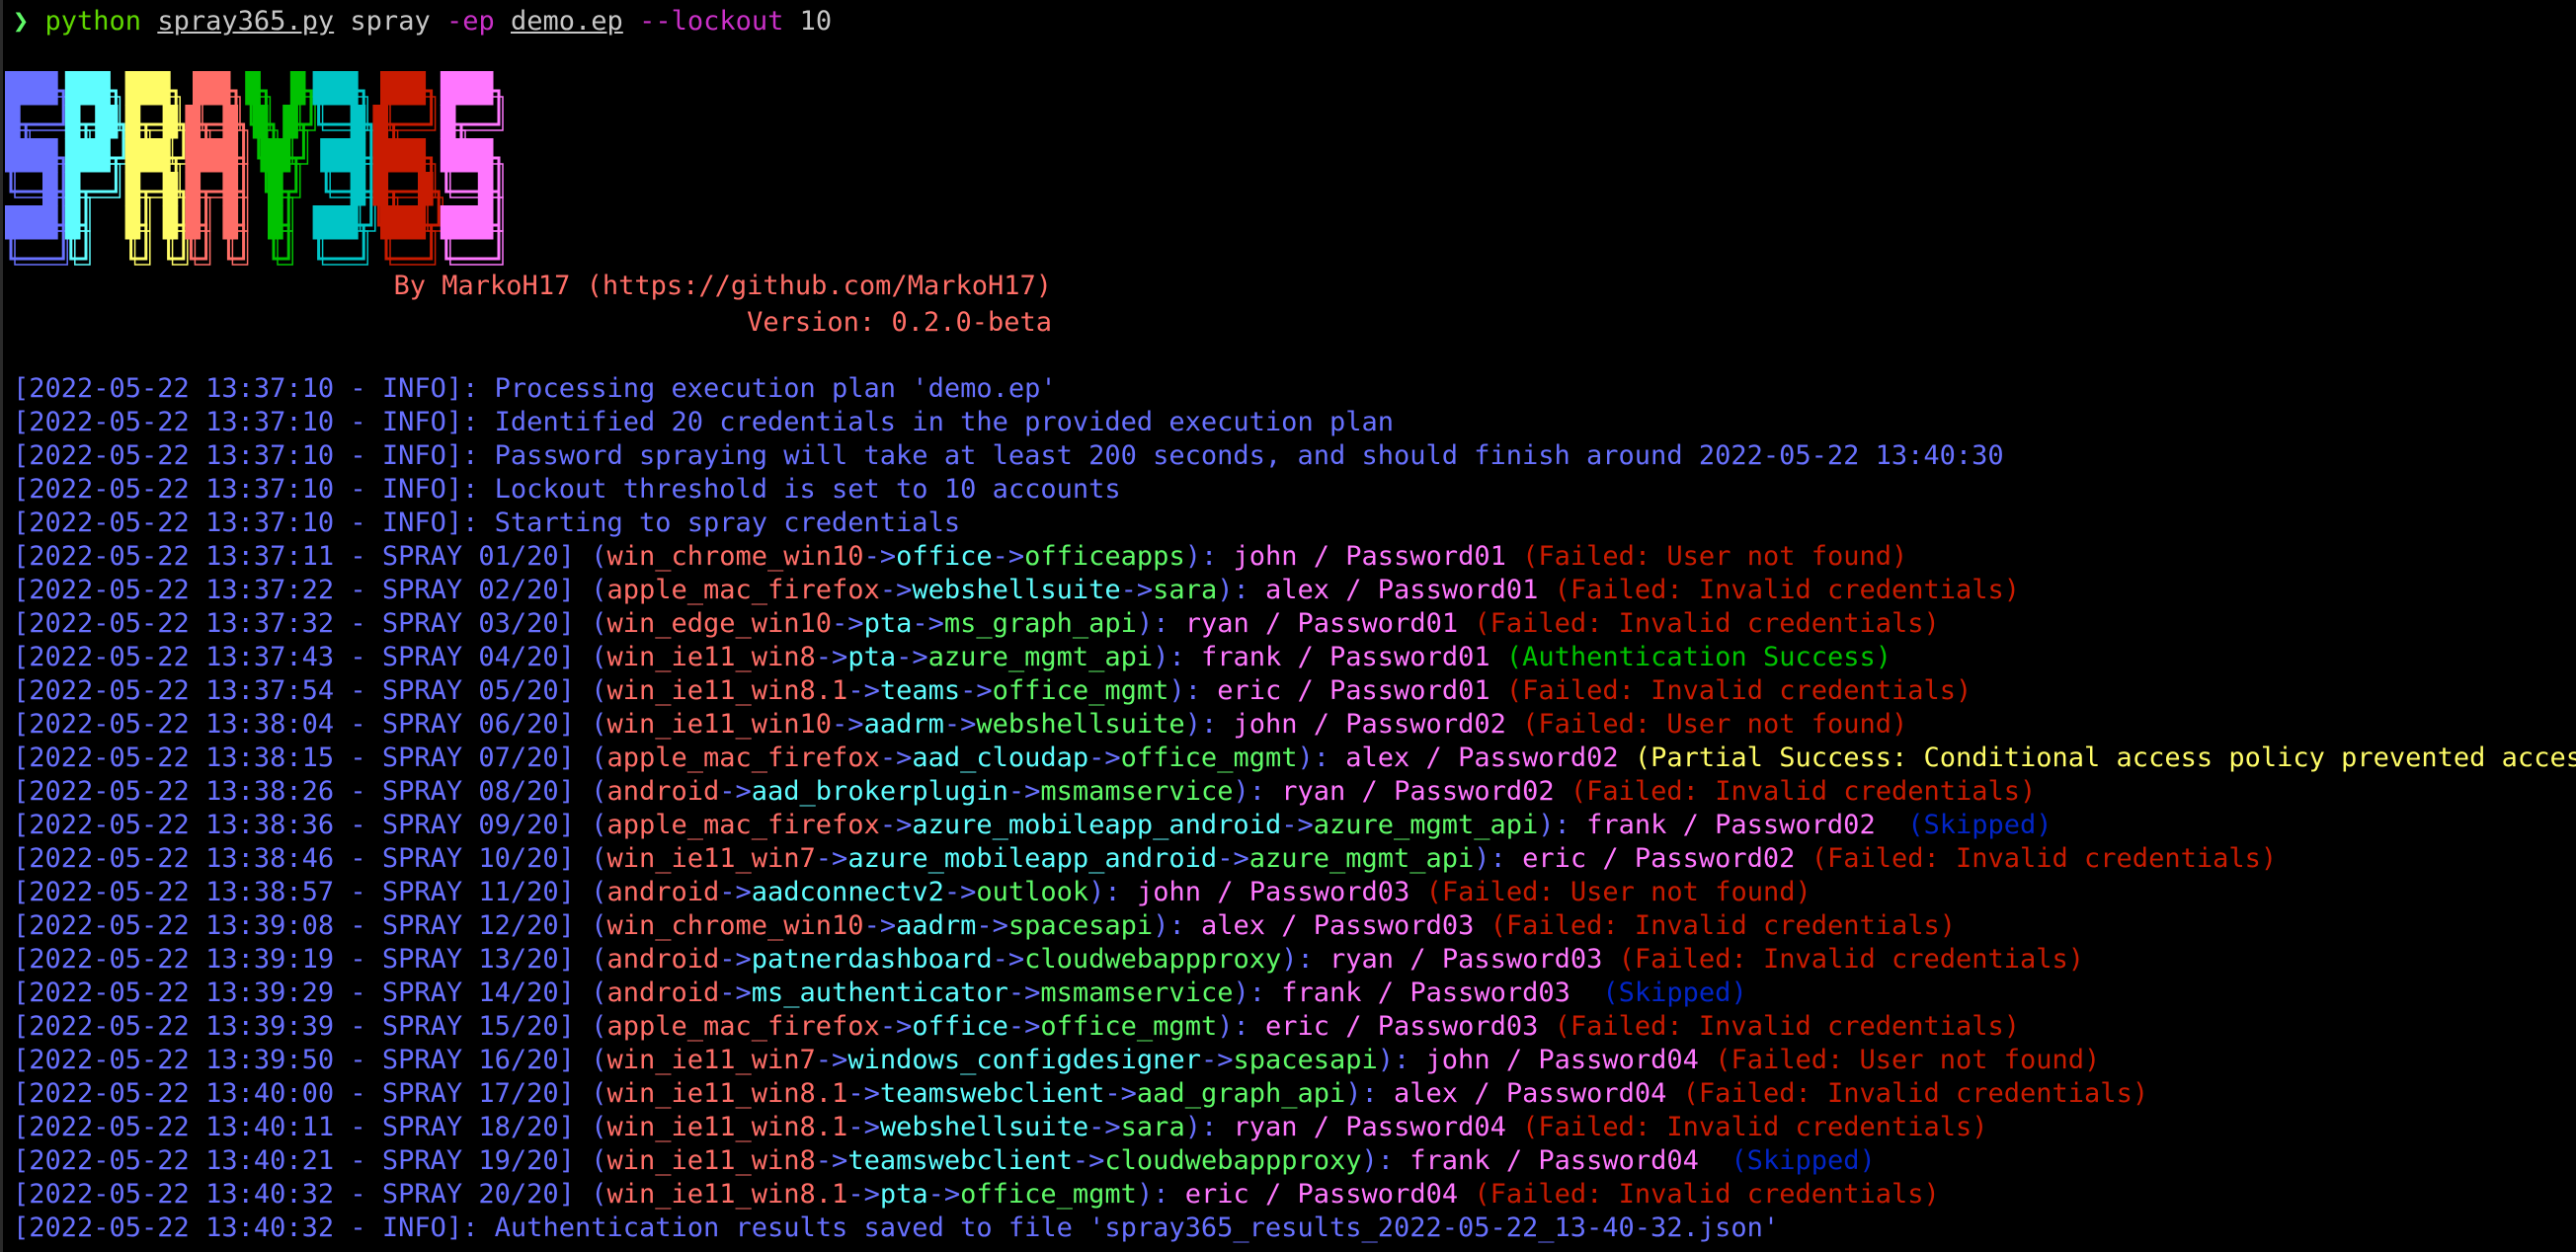 This screenshot has height=1252, width=2576. What do you see at coordinates (294, 1026) in the screenshot?
I see `log-prefix: [2022-05-22 13:39:39 - SPRAY 15/20]` at bounding box center [294, 1026].